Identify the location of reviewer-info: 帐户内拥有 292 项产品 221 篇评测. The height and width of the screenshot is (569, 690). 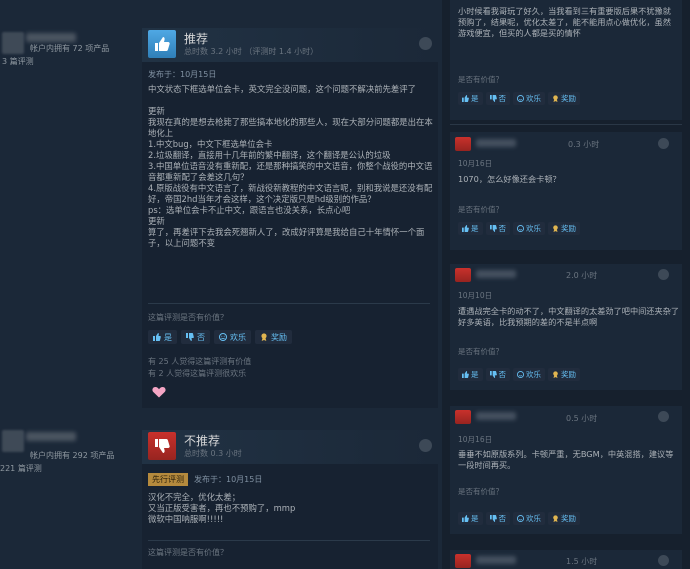
(71, 451).